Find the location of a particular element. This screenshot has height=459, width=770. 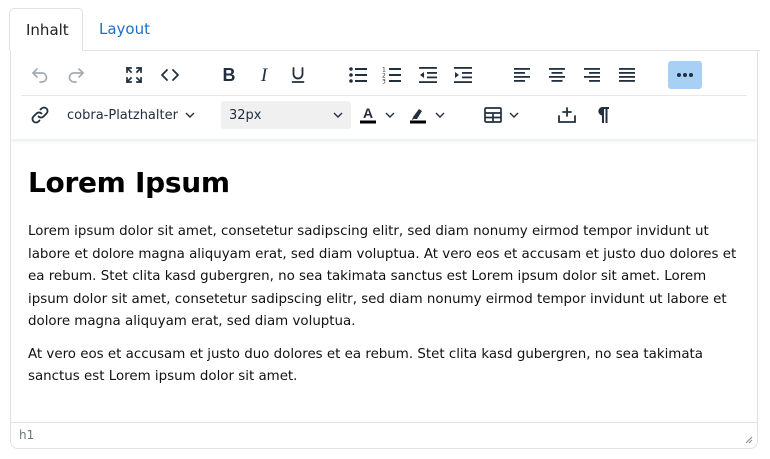

tab-layout: Layout is located at coordinates (124, 29).